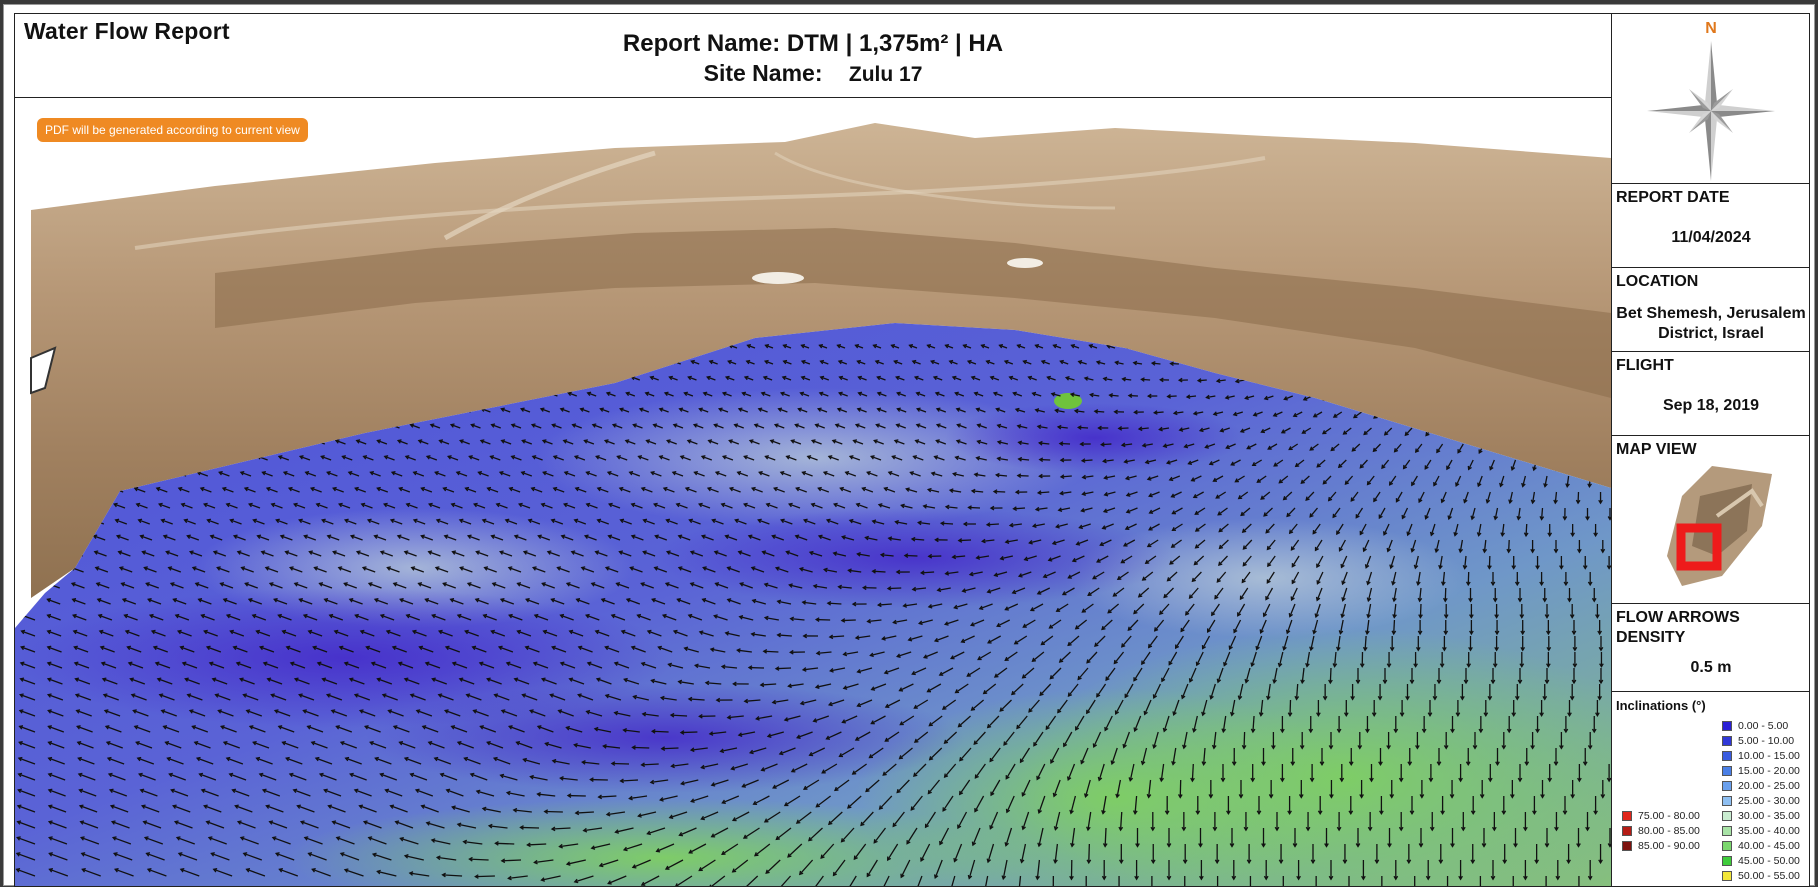 Image resolution: width=1818 pixels, height=887 pixels. Describe the element at coordinates (1769, 816) in the screenshot. I see `legend-label: 30.00 - 35.00` at that location.